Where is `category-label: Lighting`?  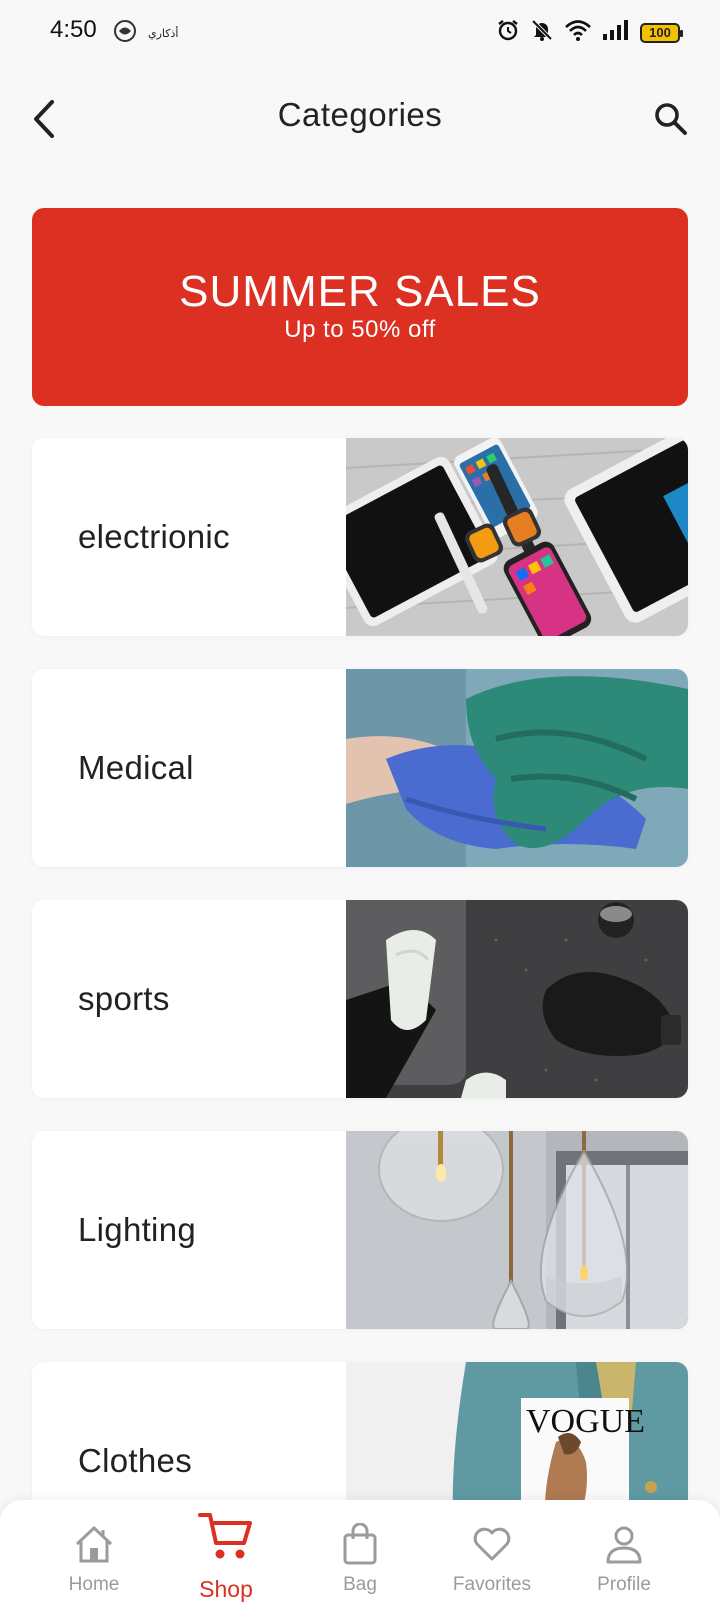 category-label: Lighting is located at coordinates (137, 1229).